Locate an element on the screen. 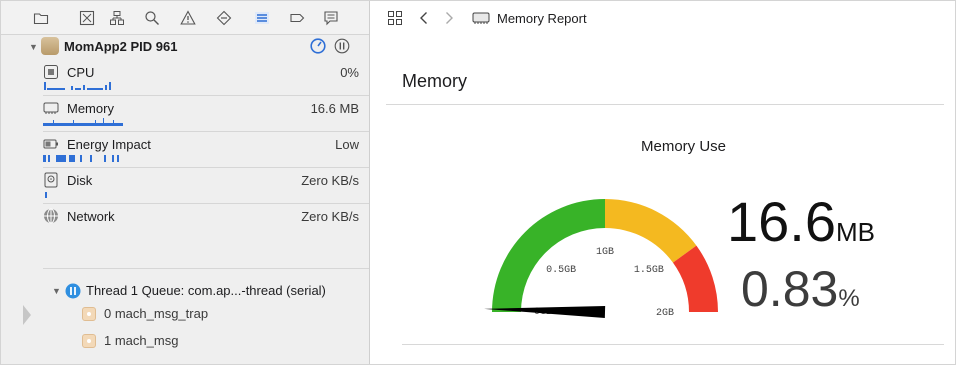 The width and height of the screenshot is (956, 365). percent-value: 0.83 is located at coordinates (790, 289).